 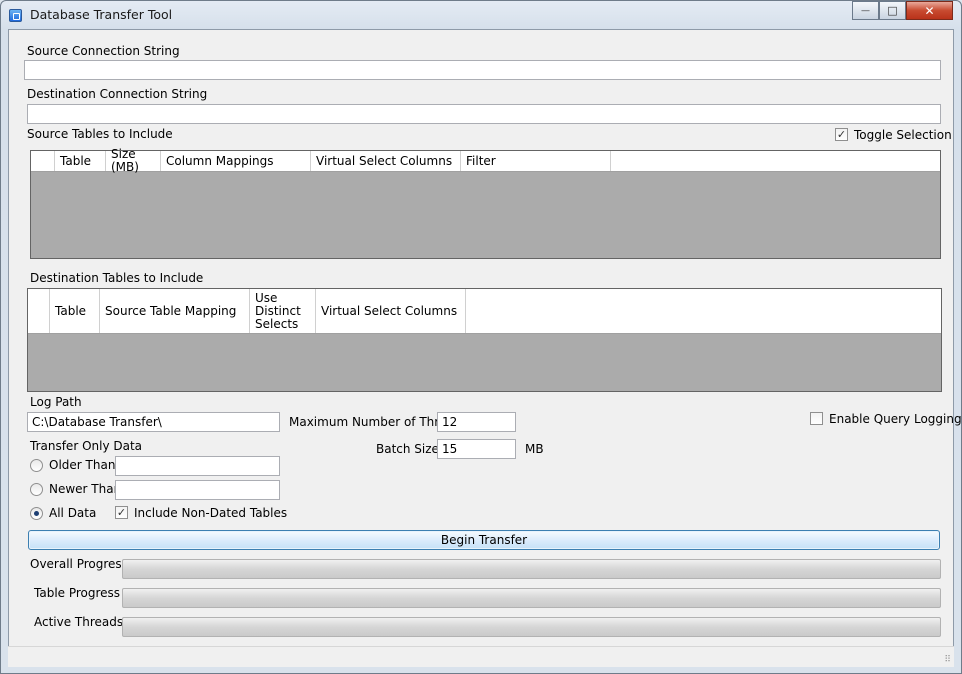 What do you see at coordinates (153, 422) in the screenshot?
I see `log-path-input: C:\Database Transfer\` at bounding box center [153, 422].